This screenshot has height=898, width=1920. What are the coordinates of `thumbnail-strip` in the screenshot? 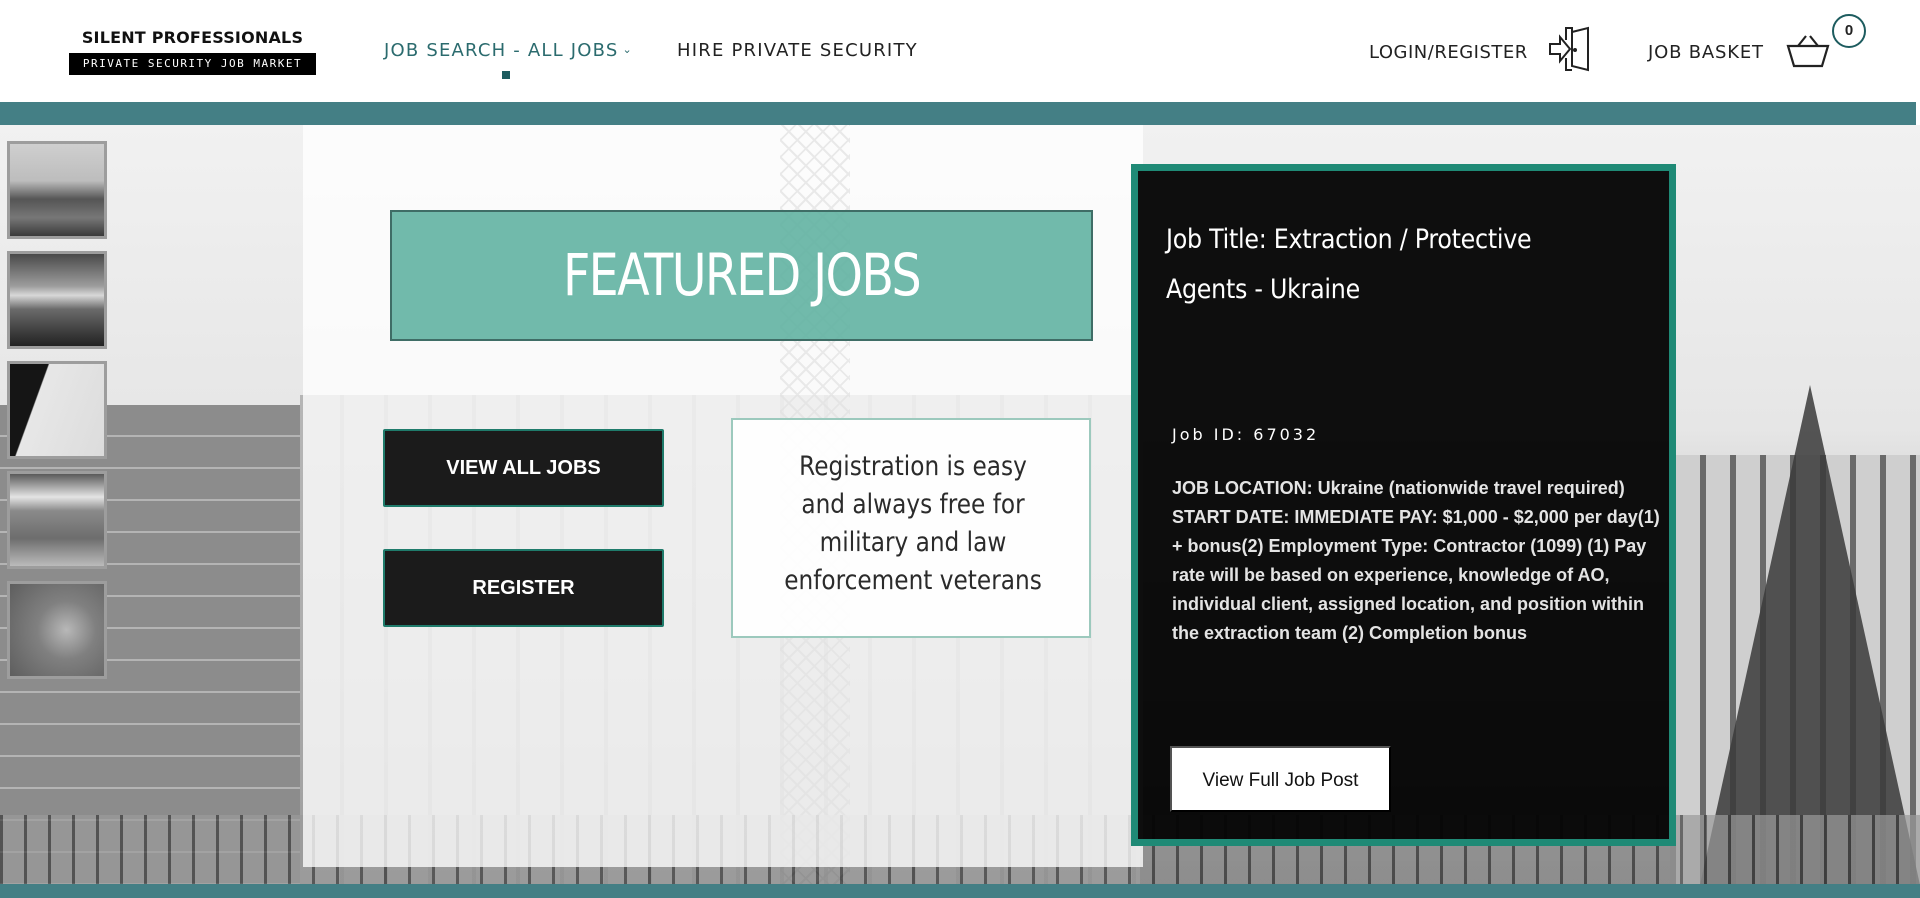 It's located at (58, 416).